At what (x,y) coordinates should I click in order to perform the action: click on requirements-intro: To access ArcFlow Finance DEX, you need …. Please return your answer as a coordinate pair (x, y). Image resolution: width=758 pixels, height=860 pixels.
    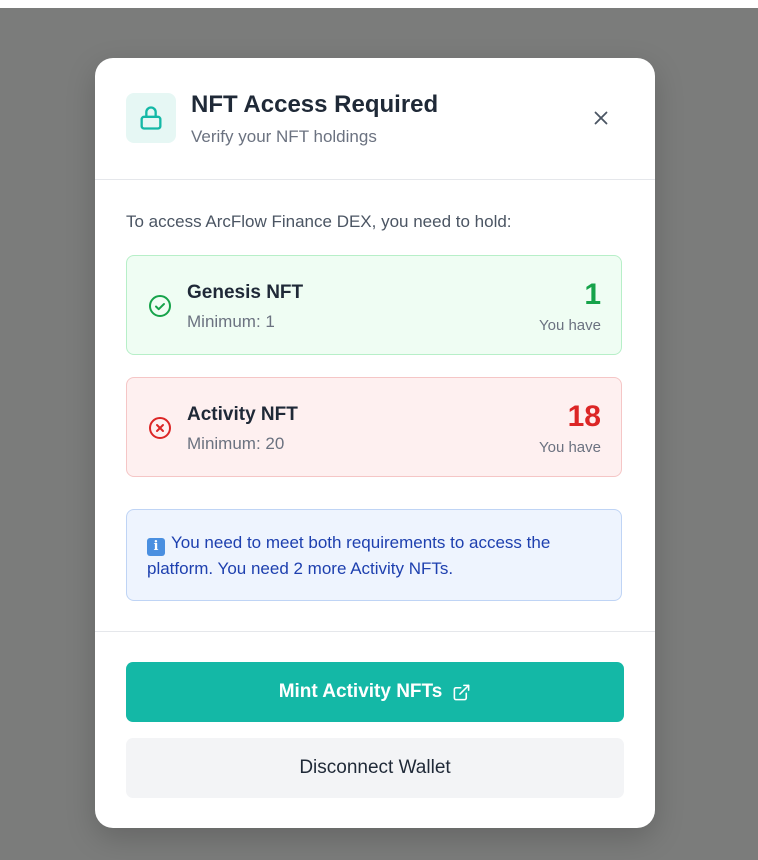
    Looking at the image, I should click on (319, 221).